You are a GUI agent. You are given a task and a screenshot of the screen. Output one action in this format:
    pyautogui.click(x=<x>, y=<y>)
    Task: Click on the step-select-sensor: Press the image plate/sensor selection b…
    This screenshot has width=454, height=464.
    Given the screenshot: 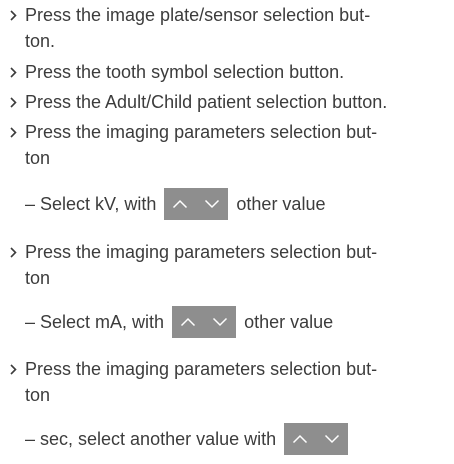 What is the action you would take?
    pyautogui.click(x=228, y=28)
    